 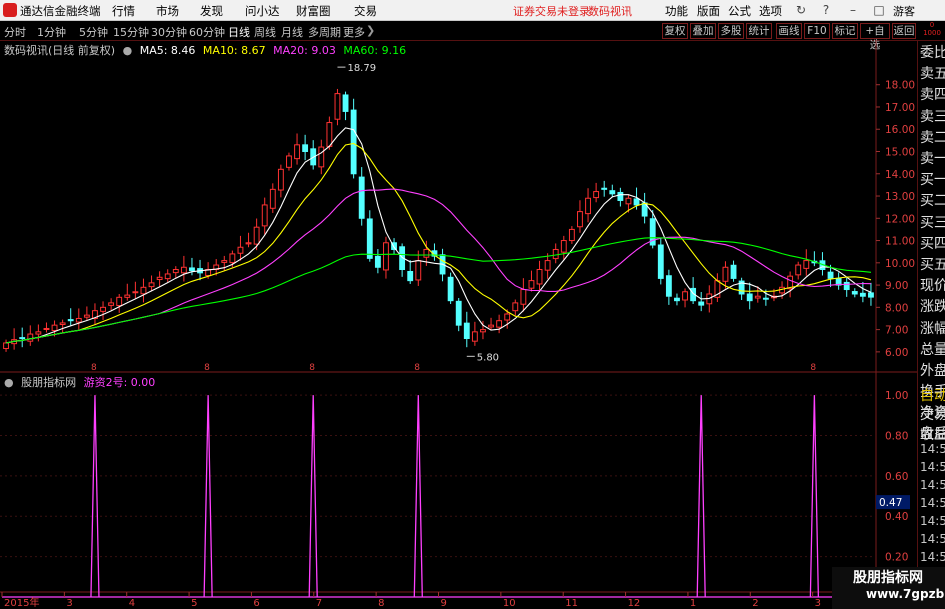 What do you see at coordinates (81, 382) in the screenshot?
I see `indicator-legend: ● 股朋指标网 游资2号: 0.00` at bounding box center [81, 382].